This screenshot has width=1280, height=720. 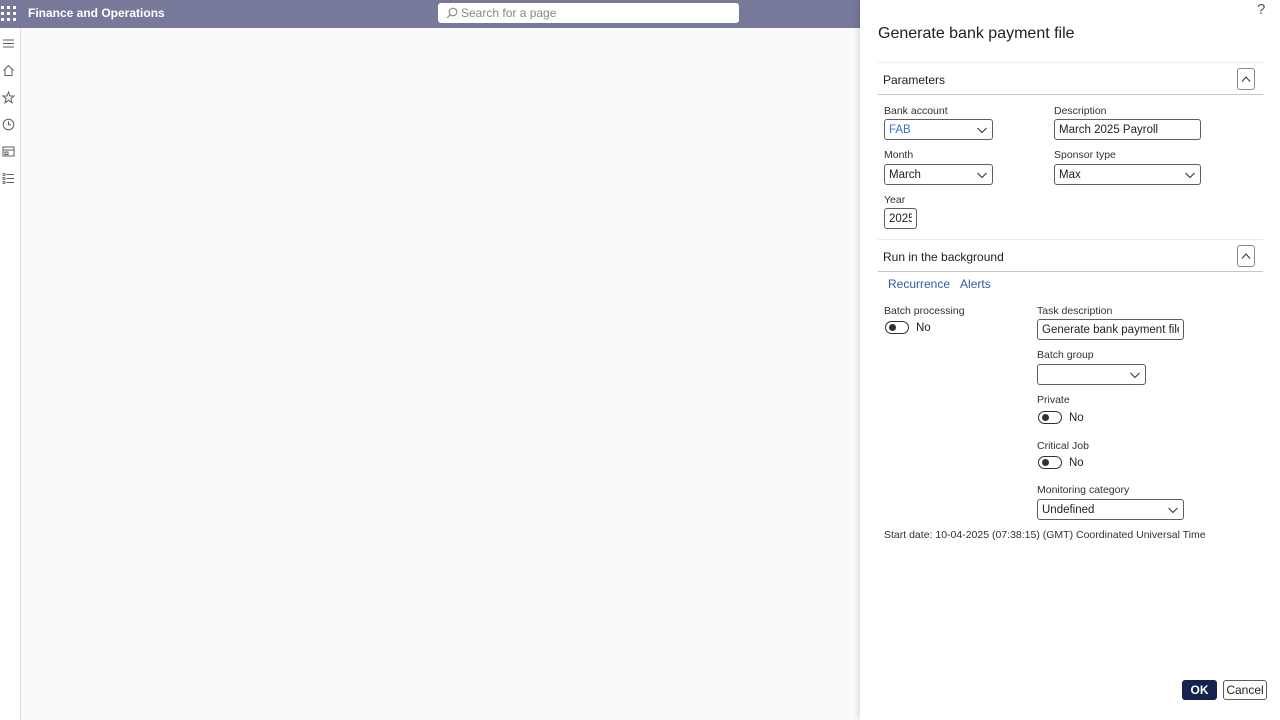 What do you see at coordinates (1070, 78) in the screenshot?
I see `parameters-section-header: Parameters` at bounding box center [1070, 78].